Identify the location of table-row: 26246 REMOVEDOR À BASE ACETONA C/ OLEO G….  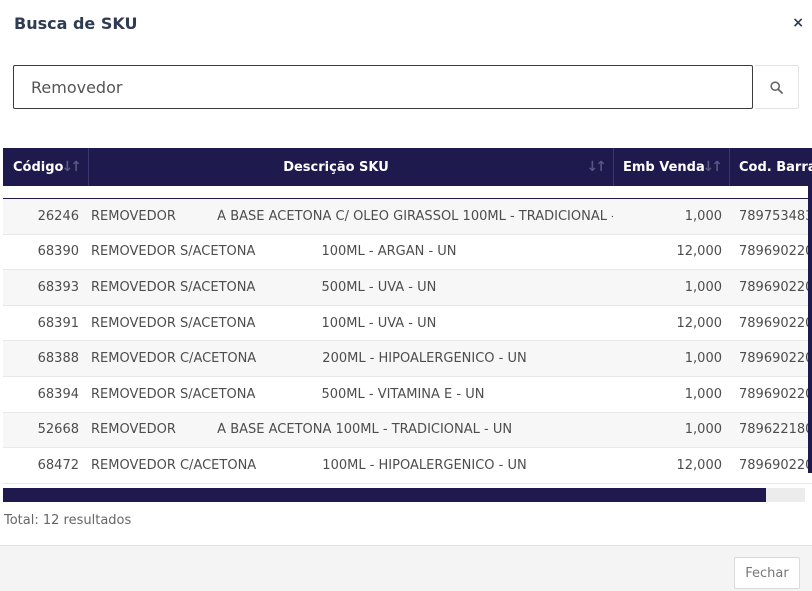
(407, 217).